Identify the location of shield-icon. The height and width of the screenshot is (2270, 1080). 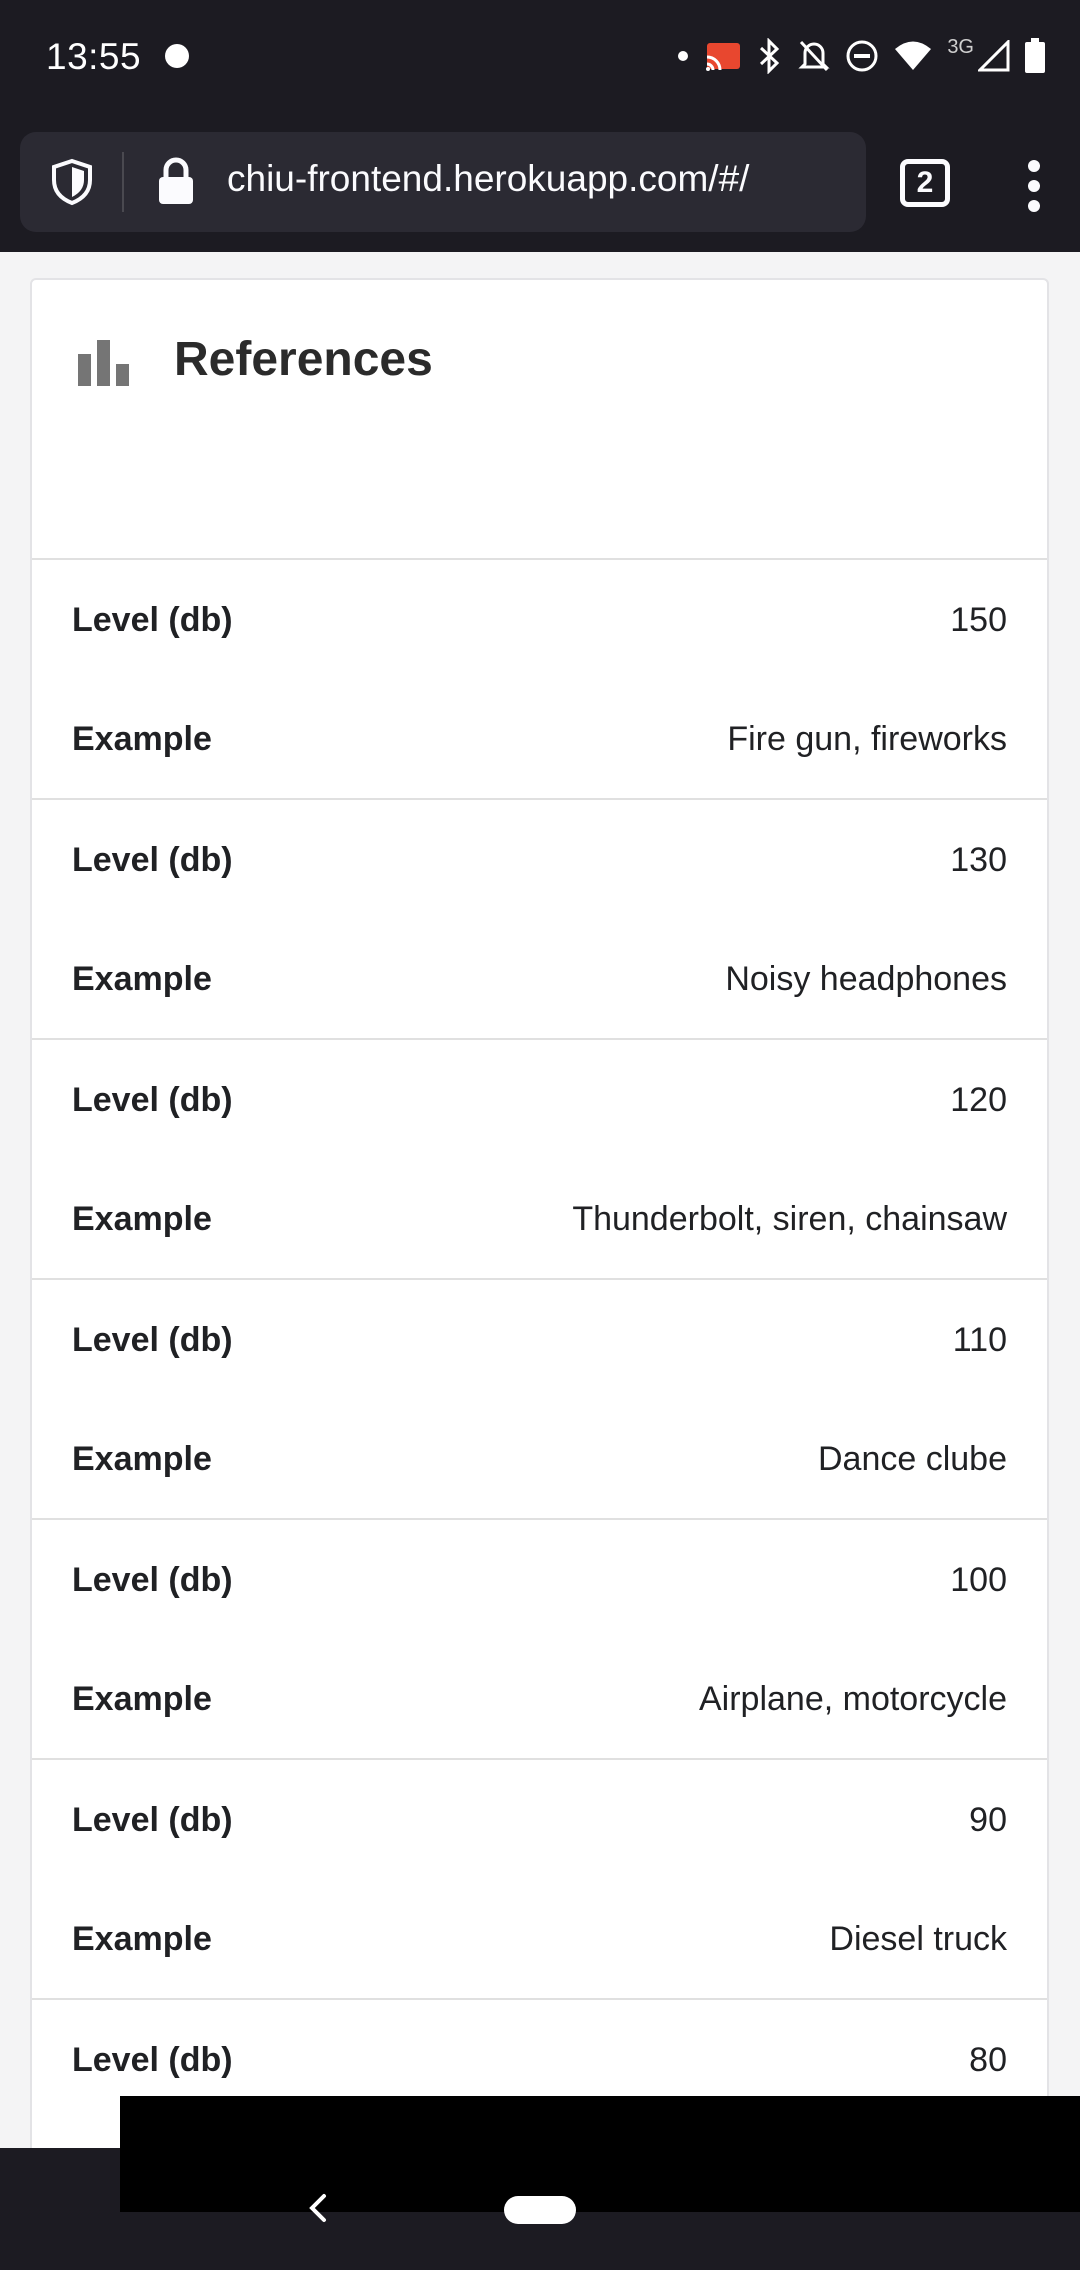
(72, 182).